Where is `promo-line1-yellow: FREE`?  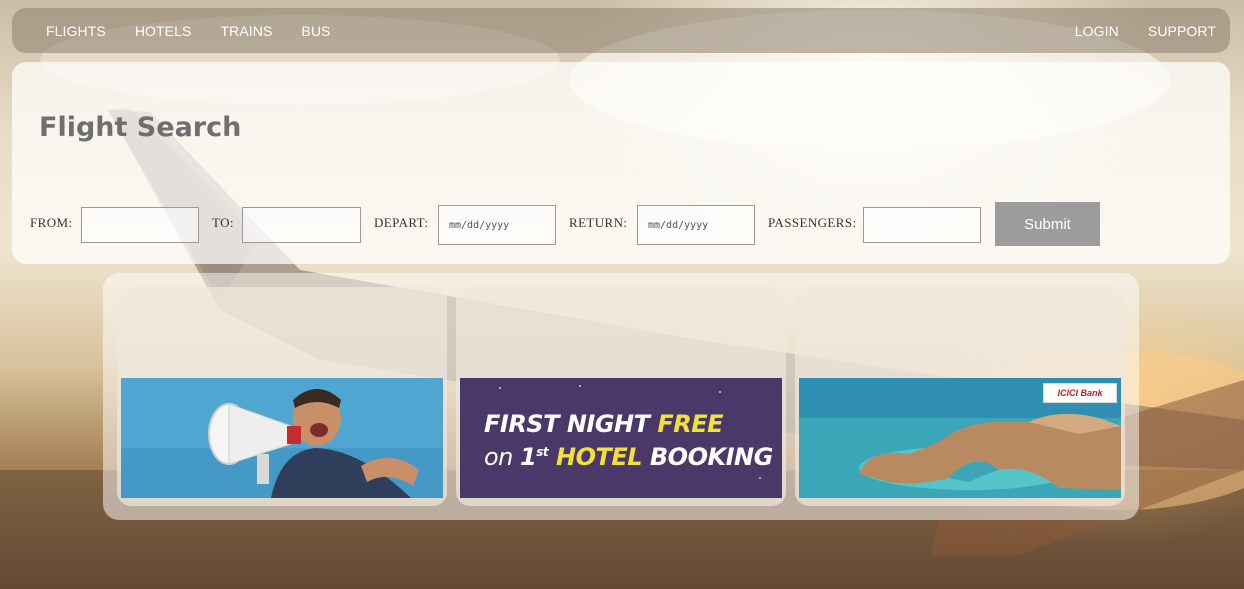
promo-line1-yellow: FREE is located at coordinates (690, 424).